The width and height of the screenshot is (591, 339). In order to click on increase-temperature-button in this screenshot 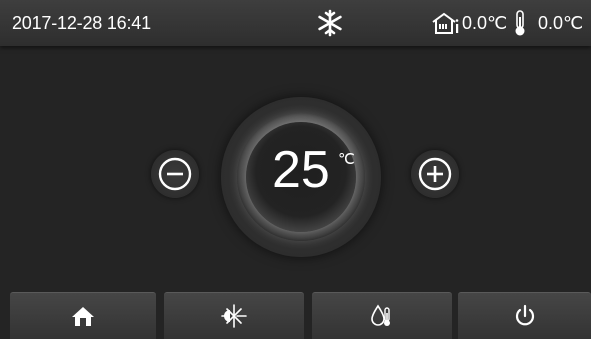, I will do `click(435, 174)`.